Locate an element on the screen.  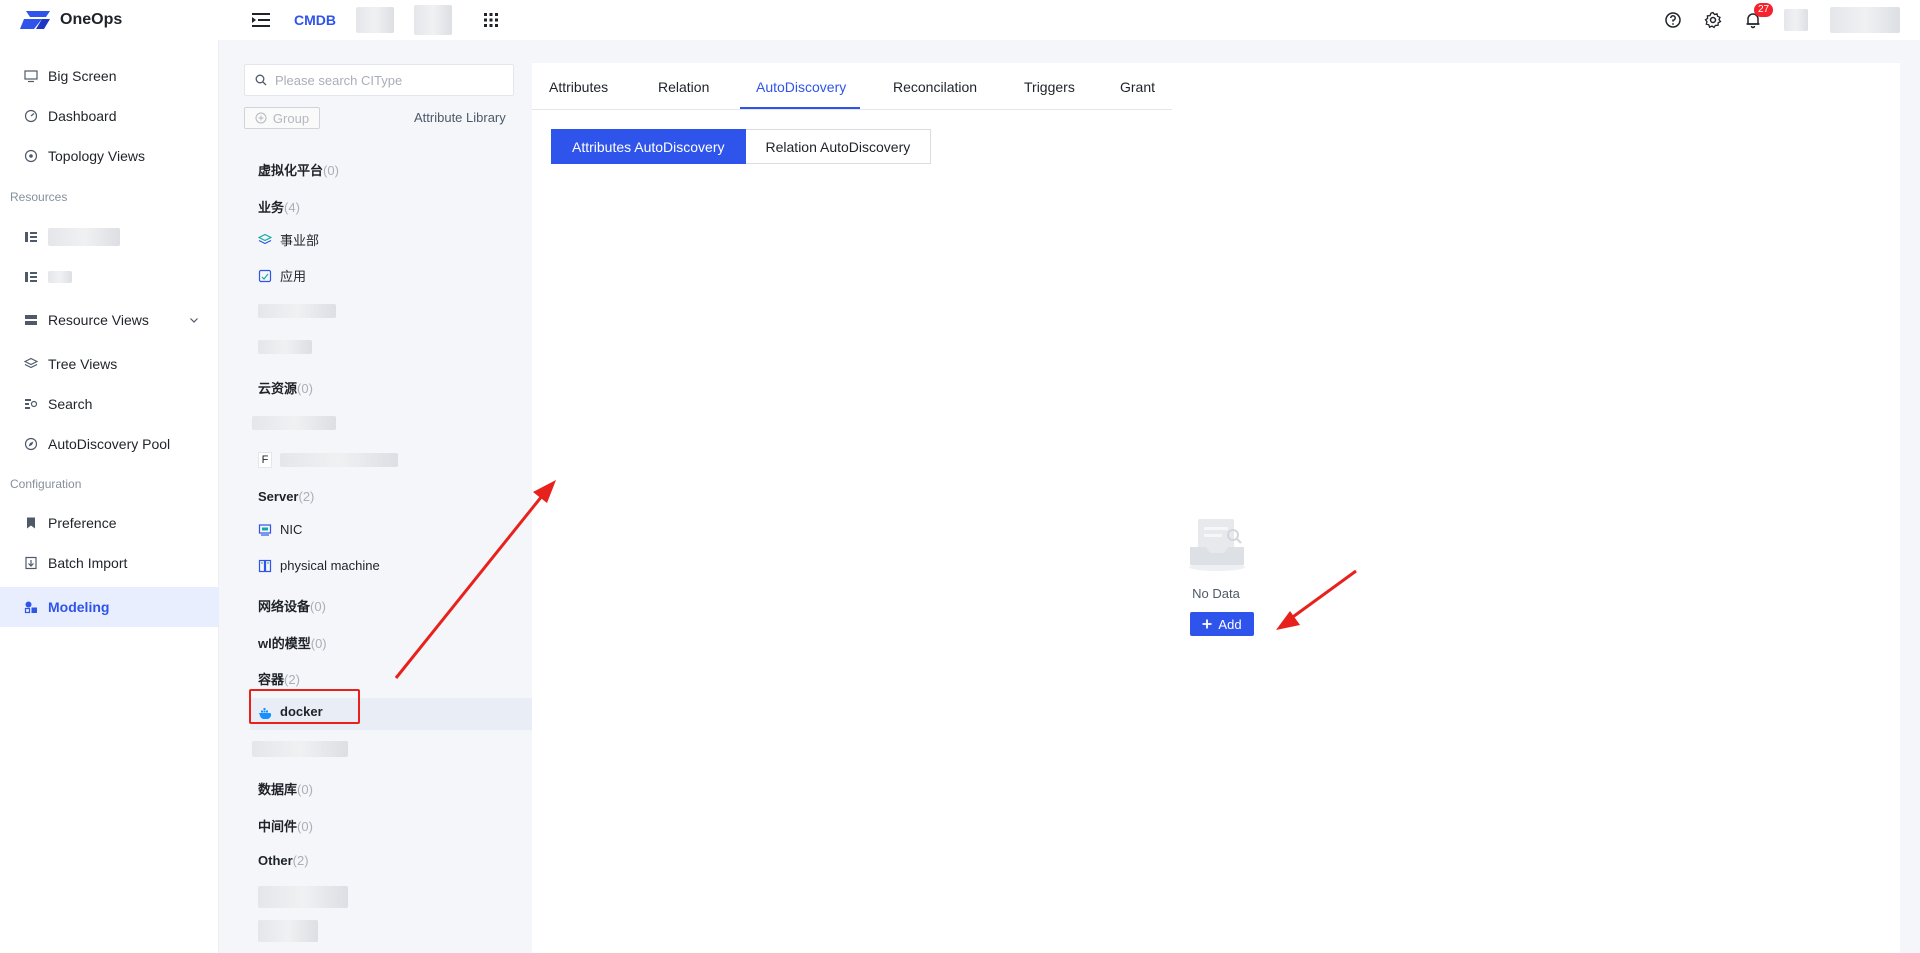
nav-item-dashboard: Dashboard is located at coordinates (109, 116).